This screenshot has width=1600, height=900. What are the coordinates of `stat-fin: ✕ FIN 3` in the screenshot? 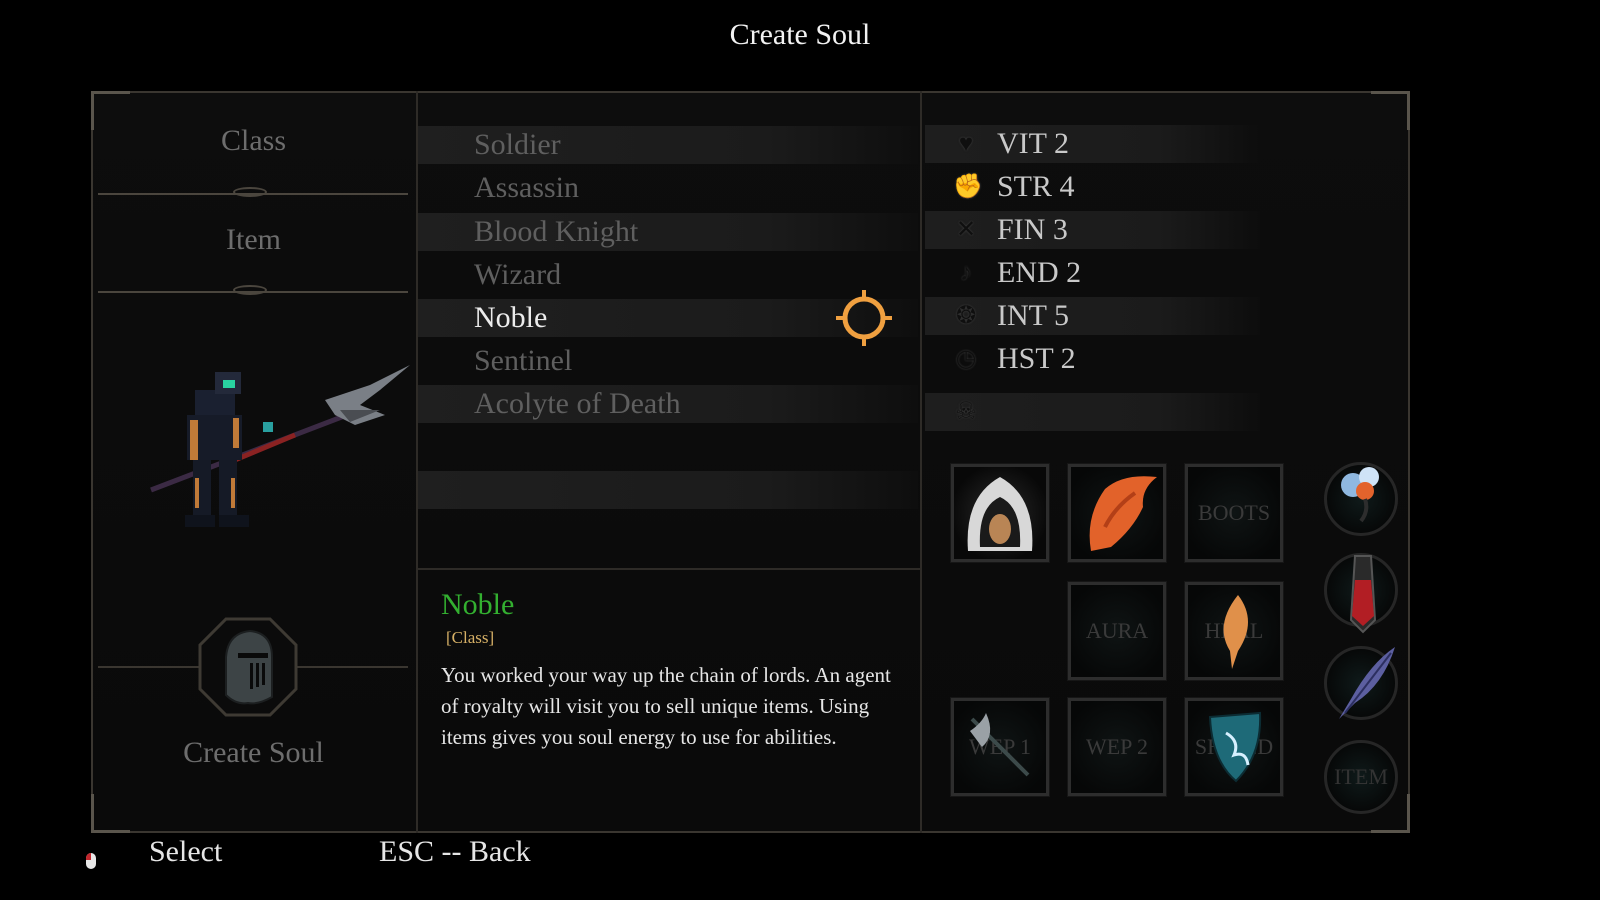 It's located at (1092, 230).